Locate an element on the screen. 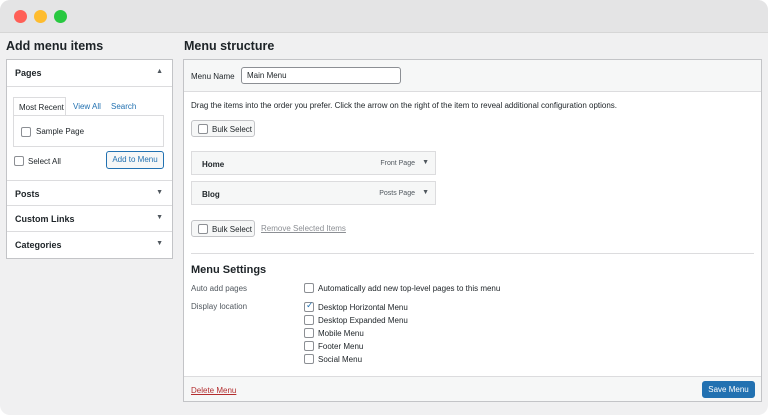 The image size is (768, 415). tab-search: Search is located at coordinates (123, 106).